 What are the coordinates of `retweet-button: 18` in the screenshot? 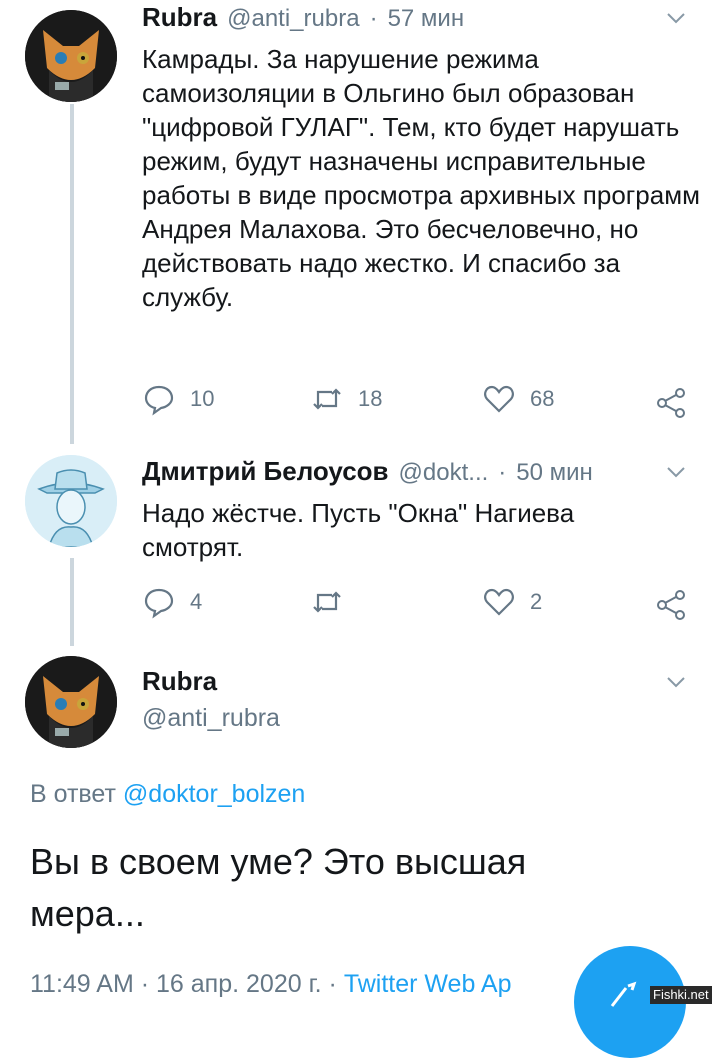 It's located at (346, 399).